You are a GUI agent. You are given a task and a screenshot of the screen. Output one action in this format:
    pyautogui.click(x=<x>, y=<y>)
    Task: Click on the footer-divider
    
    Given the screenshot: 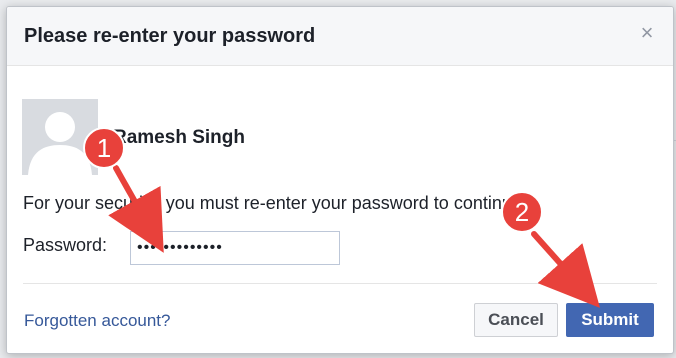 What is the action you would take?
    pyautogui.click(x=340, y=283)
    